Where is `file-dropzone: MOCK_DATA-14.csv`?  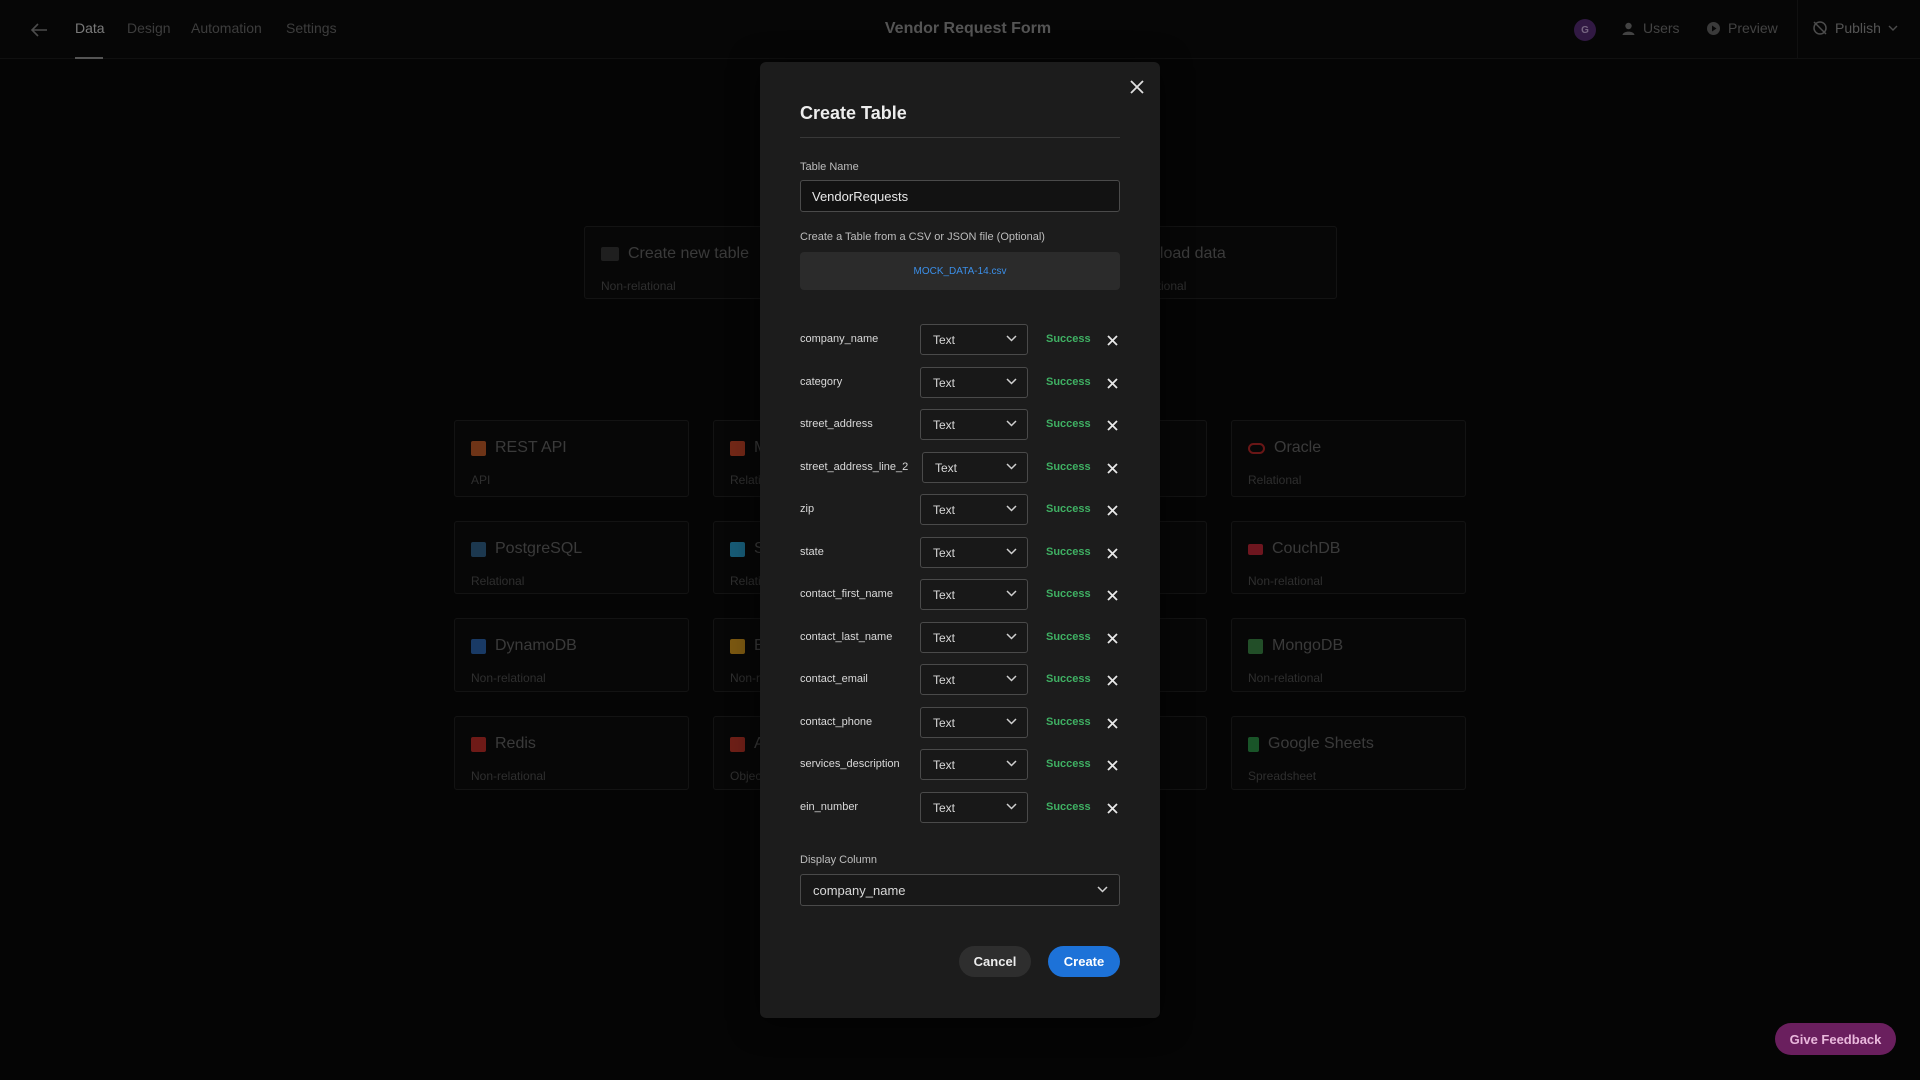 file-dropzone: MOCK_DATA-14.csv is located at coordinates (960, 271).